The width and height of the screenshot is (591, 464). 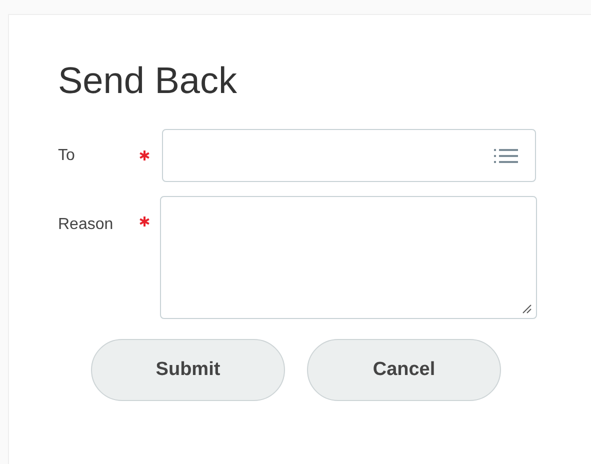 I want to click on list-icon, so click(x=506, y=156).